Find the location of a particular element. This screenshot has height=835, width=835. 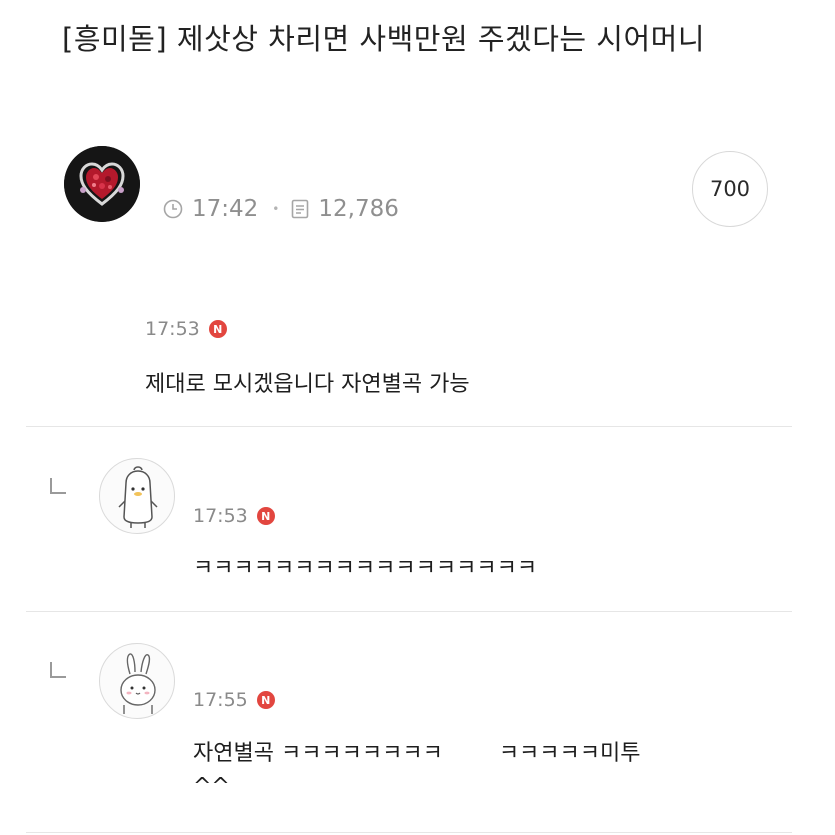

post-meta: 17:42 • 12,786 is located at coordinates (281, 209).